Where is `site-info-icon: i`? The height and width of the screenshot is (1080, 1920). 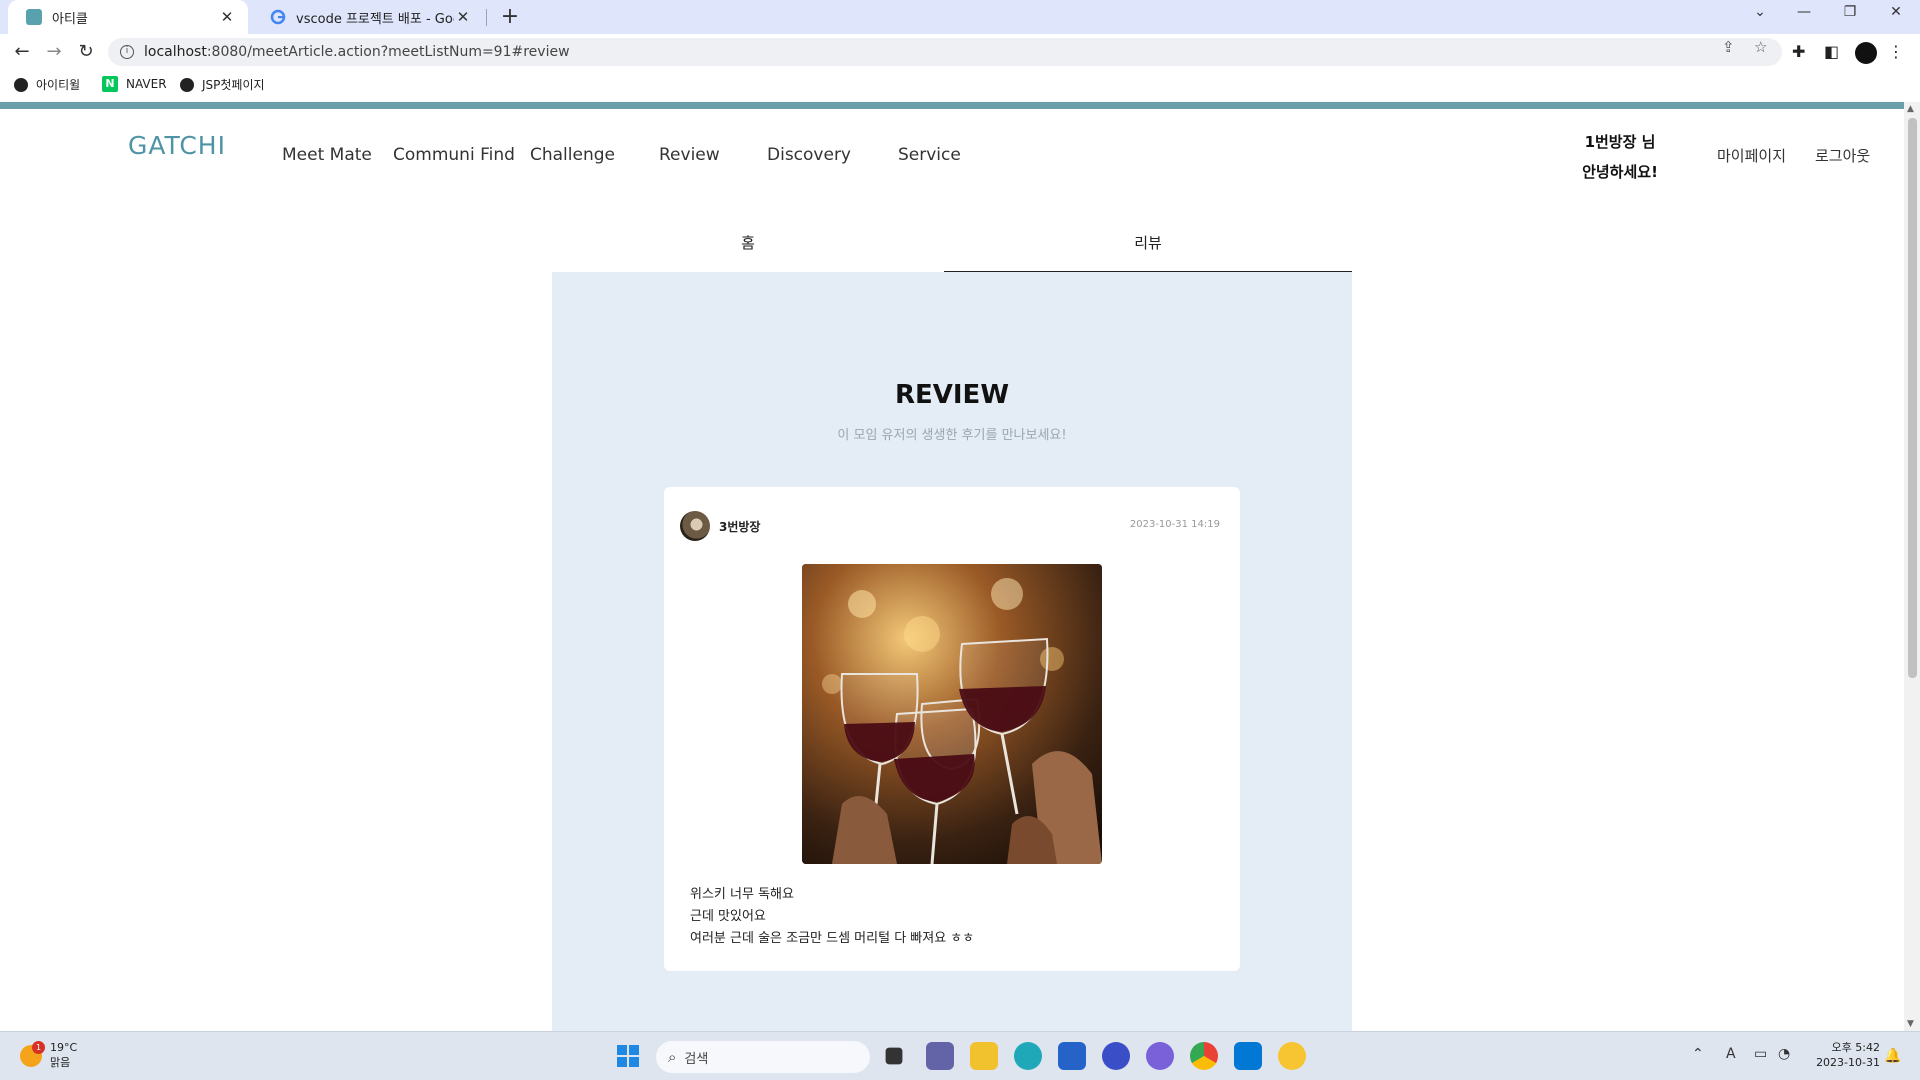 site-info-icon: i is located at coordinates (127, 52).